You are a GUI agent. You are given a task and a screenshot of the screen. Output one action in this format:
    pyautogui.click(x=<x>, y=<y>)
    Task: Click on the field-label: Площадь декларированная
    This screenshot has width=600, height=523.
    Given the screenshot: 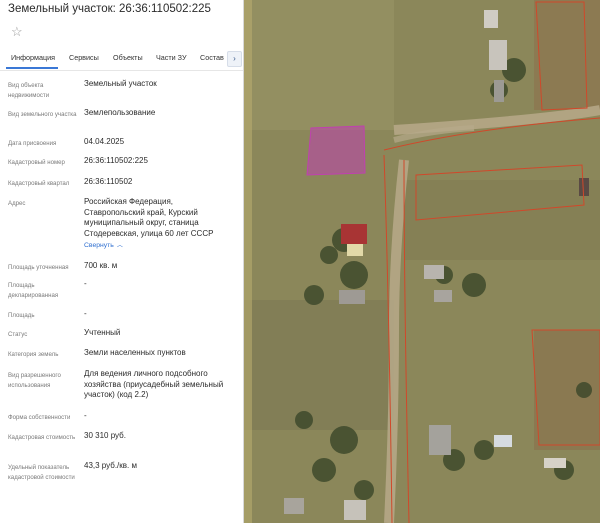 What is the action you would take?
    pyautogui.click(x=33, y=290)
    